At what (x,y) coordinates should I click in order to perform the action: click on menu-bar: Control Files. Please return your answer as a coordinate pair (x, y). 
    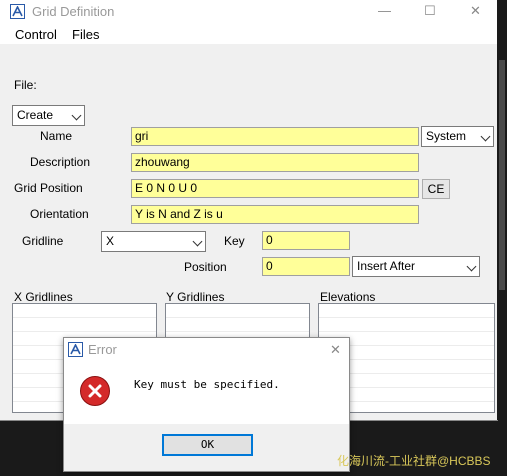
    Looking at the image, I should click on (248, 34).